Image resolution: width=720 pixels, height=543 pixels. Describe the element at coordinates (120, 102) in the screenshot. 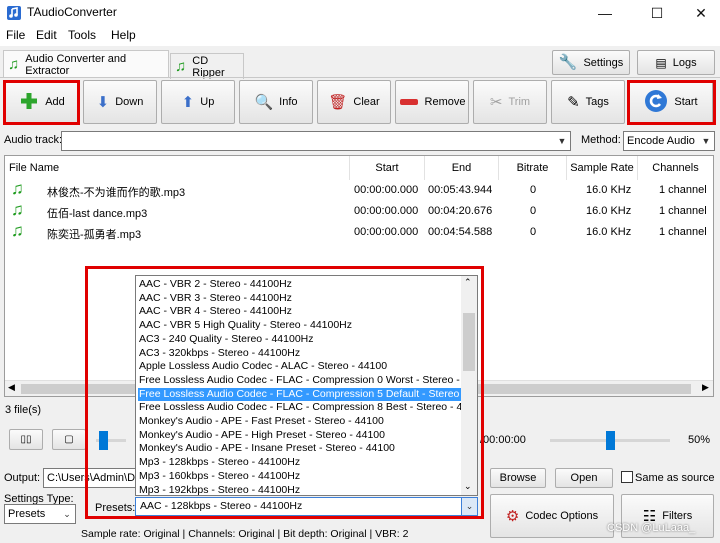

I see `down-button: ⬇ Down` at that location.